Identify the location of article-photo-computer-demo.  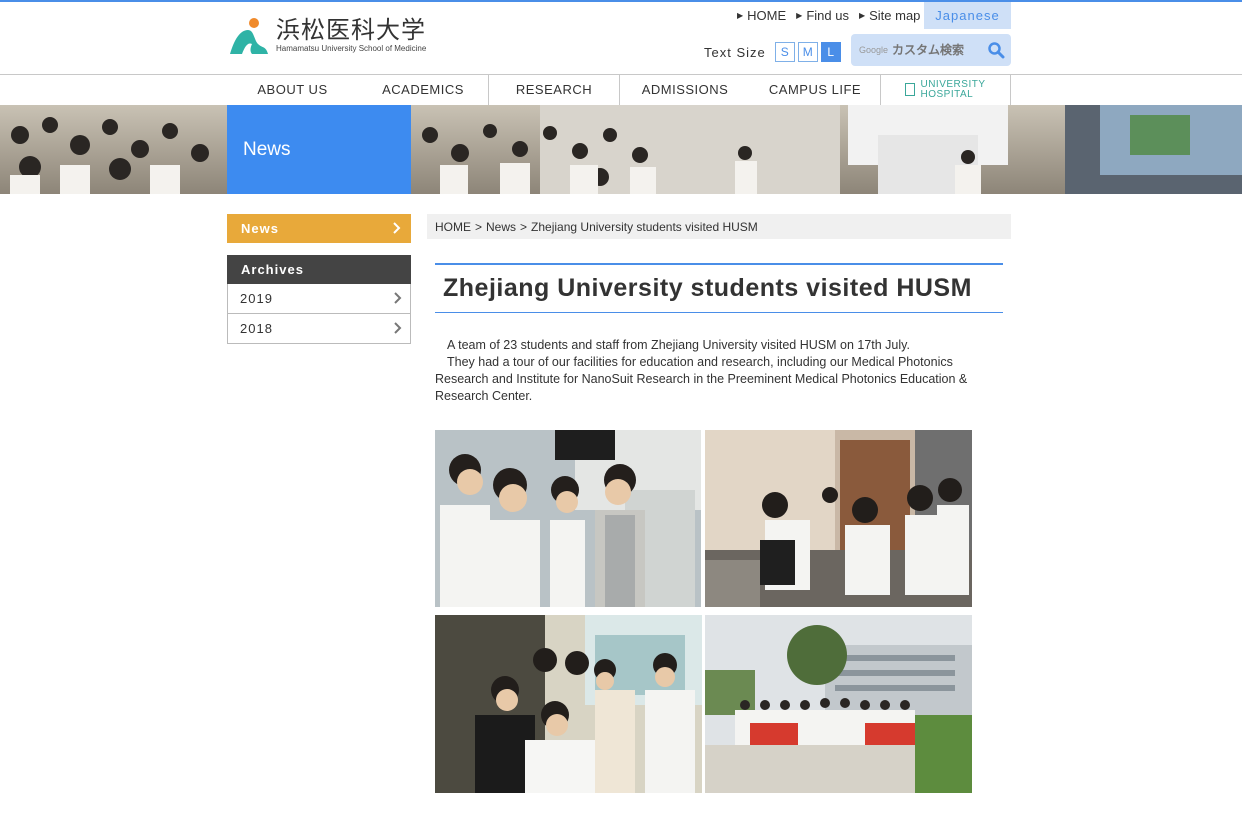
(568, 704).